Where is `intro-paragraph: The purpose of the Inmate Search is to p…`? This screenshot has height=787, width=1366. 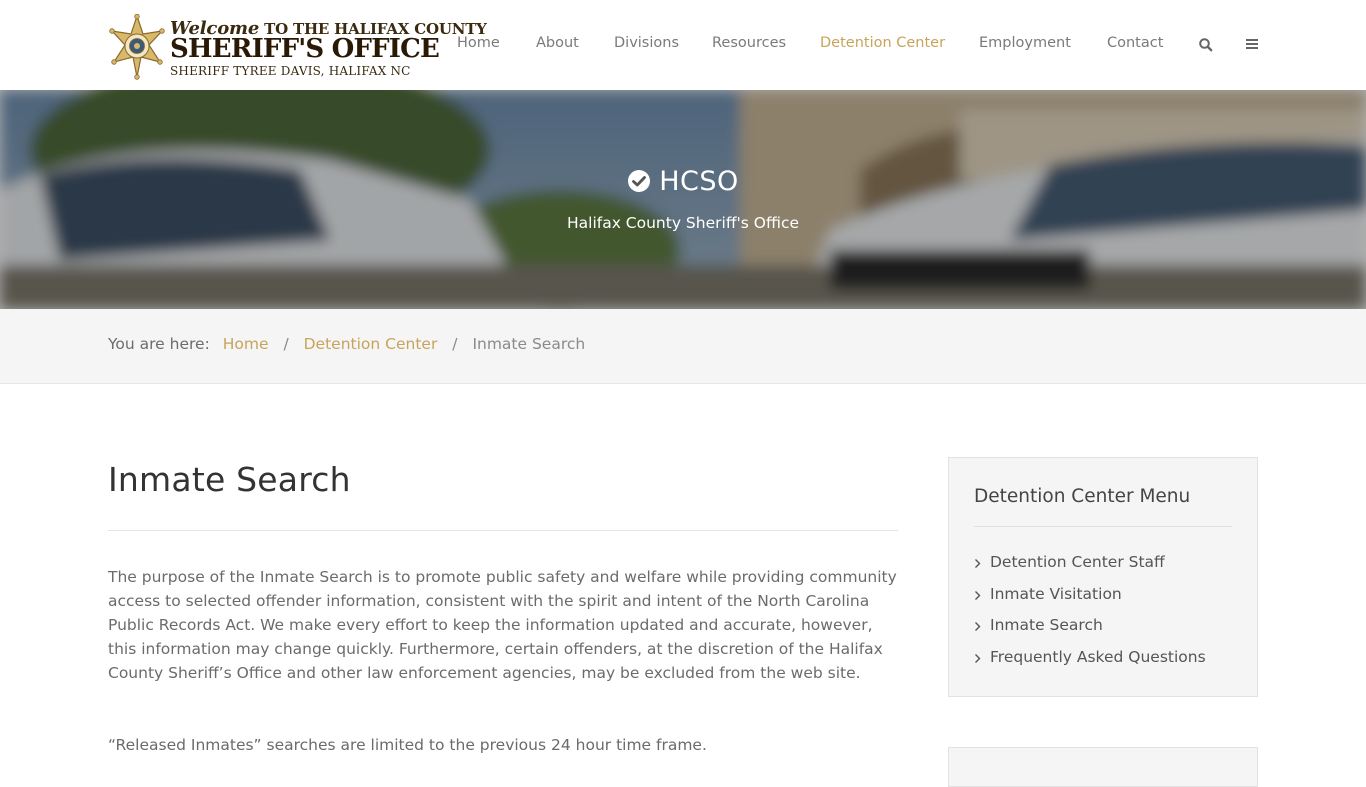
intro-paragraph: The purpose of the Inmate Search is to p… is located at coordinates (502, 625).